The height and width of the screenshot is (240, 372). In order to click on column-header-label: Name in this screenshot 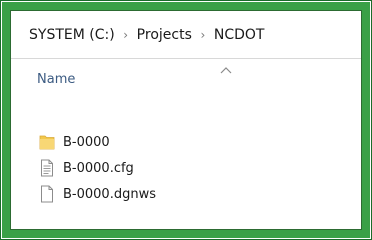, I will do `click(56, 79)`.